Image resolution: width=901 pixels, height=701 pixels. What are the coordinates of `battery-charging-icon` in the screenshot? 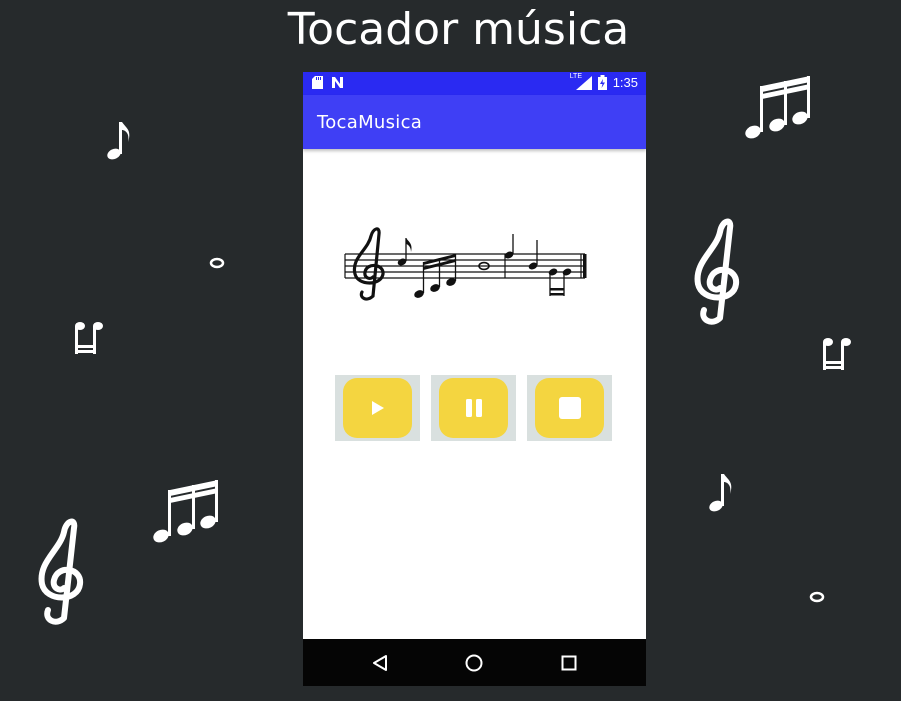 It's located at (602, 82).